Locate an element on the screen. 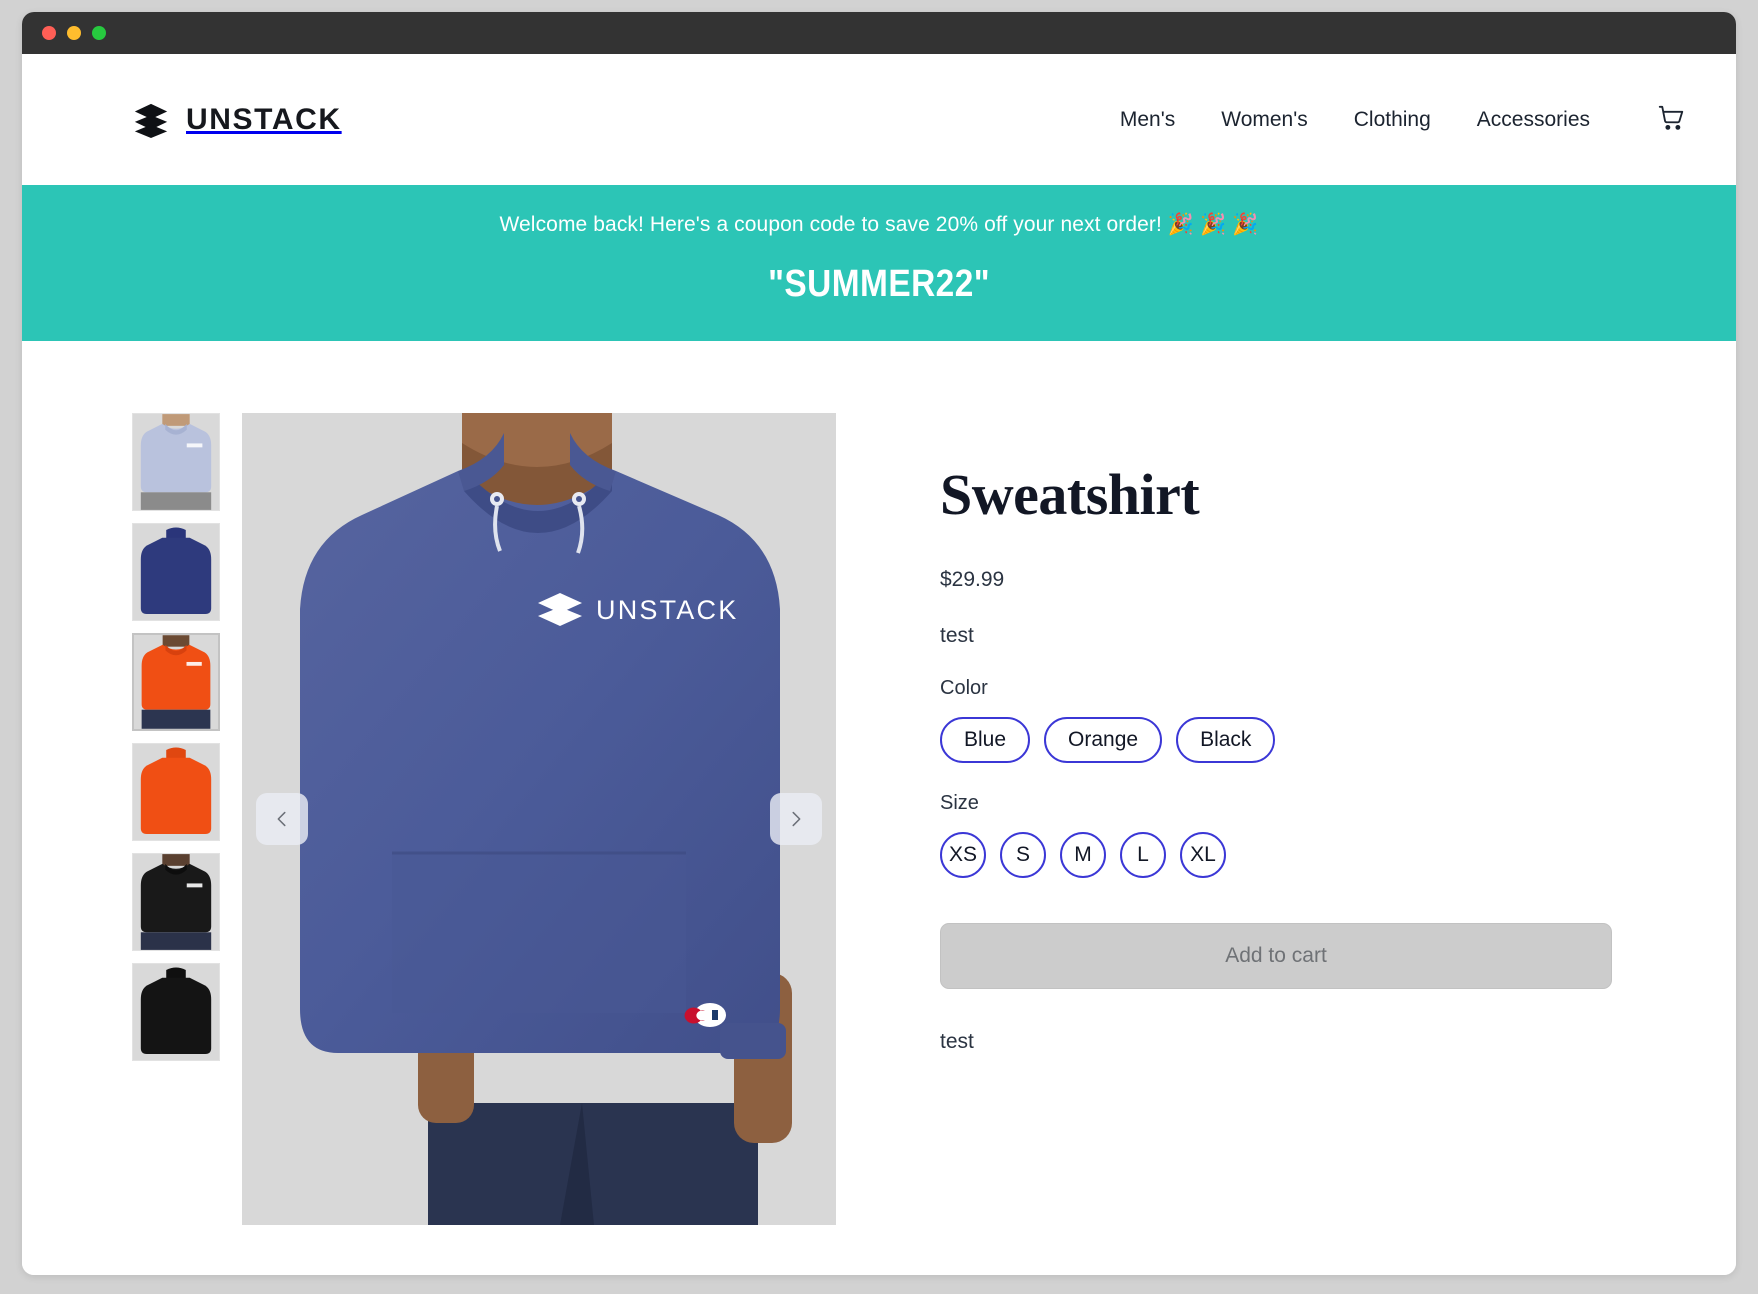 This screenshot has height=1294, width=1758. option-label-size: Size is located at coordinates (959, 802).